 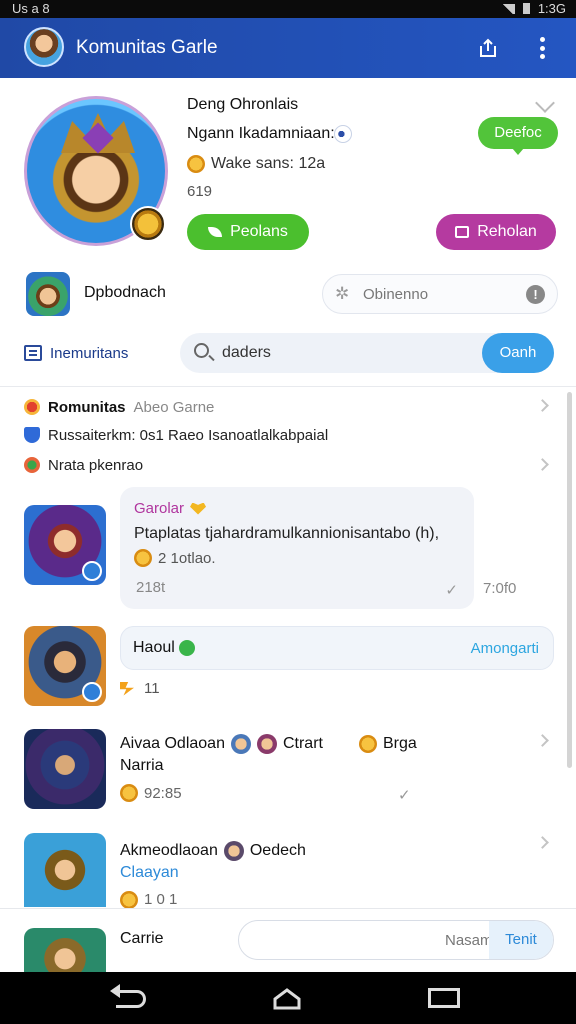 What do you see at coordinates (288, 48) in the screenshot?
I see `app-bar: Komunitas Garle` at bounding box center [288, 48].